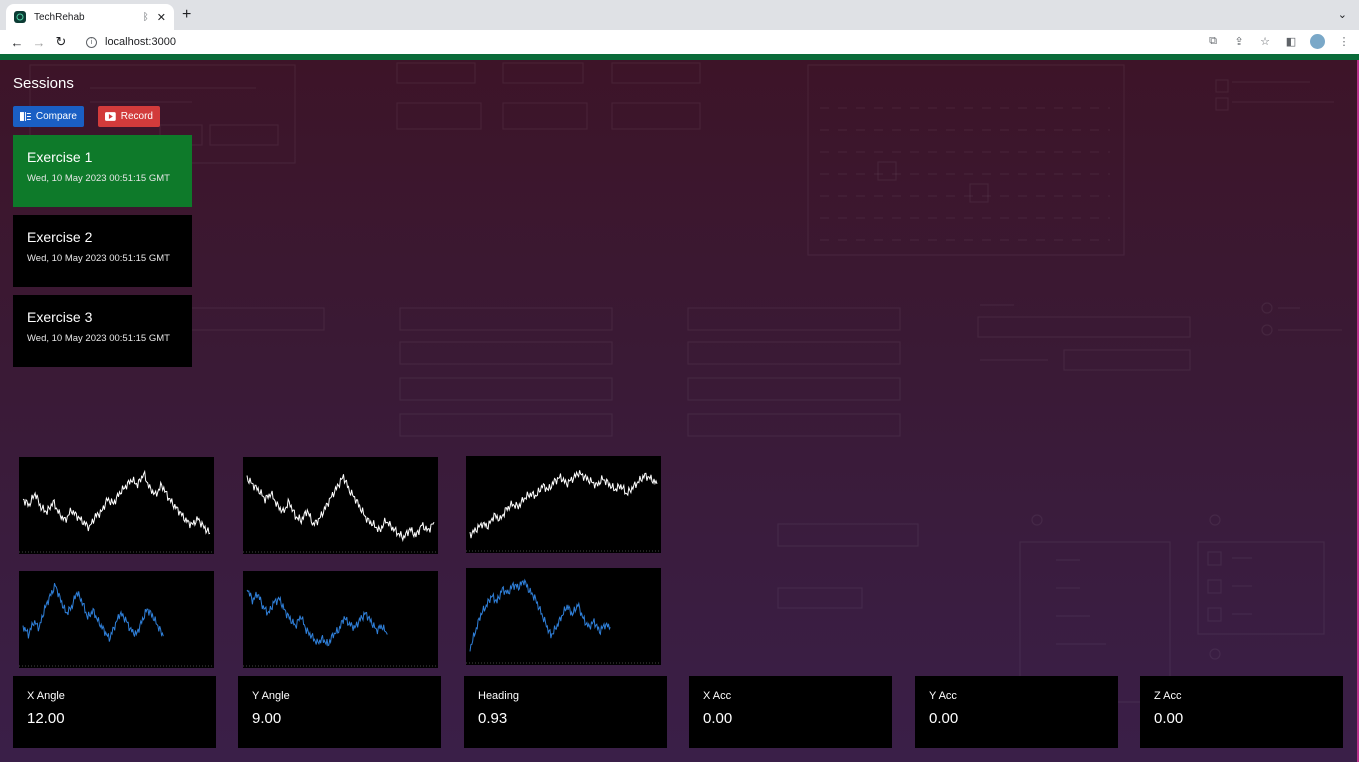 This screenshot has height=762, width=1359. What do you see at coordinates (267, 718) in the screenshot?
I see `stat-value: 9.00` at bounding box center [267, 718].